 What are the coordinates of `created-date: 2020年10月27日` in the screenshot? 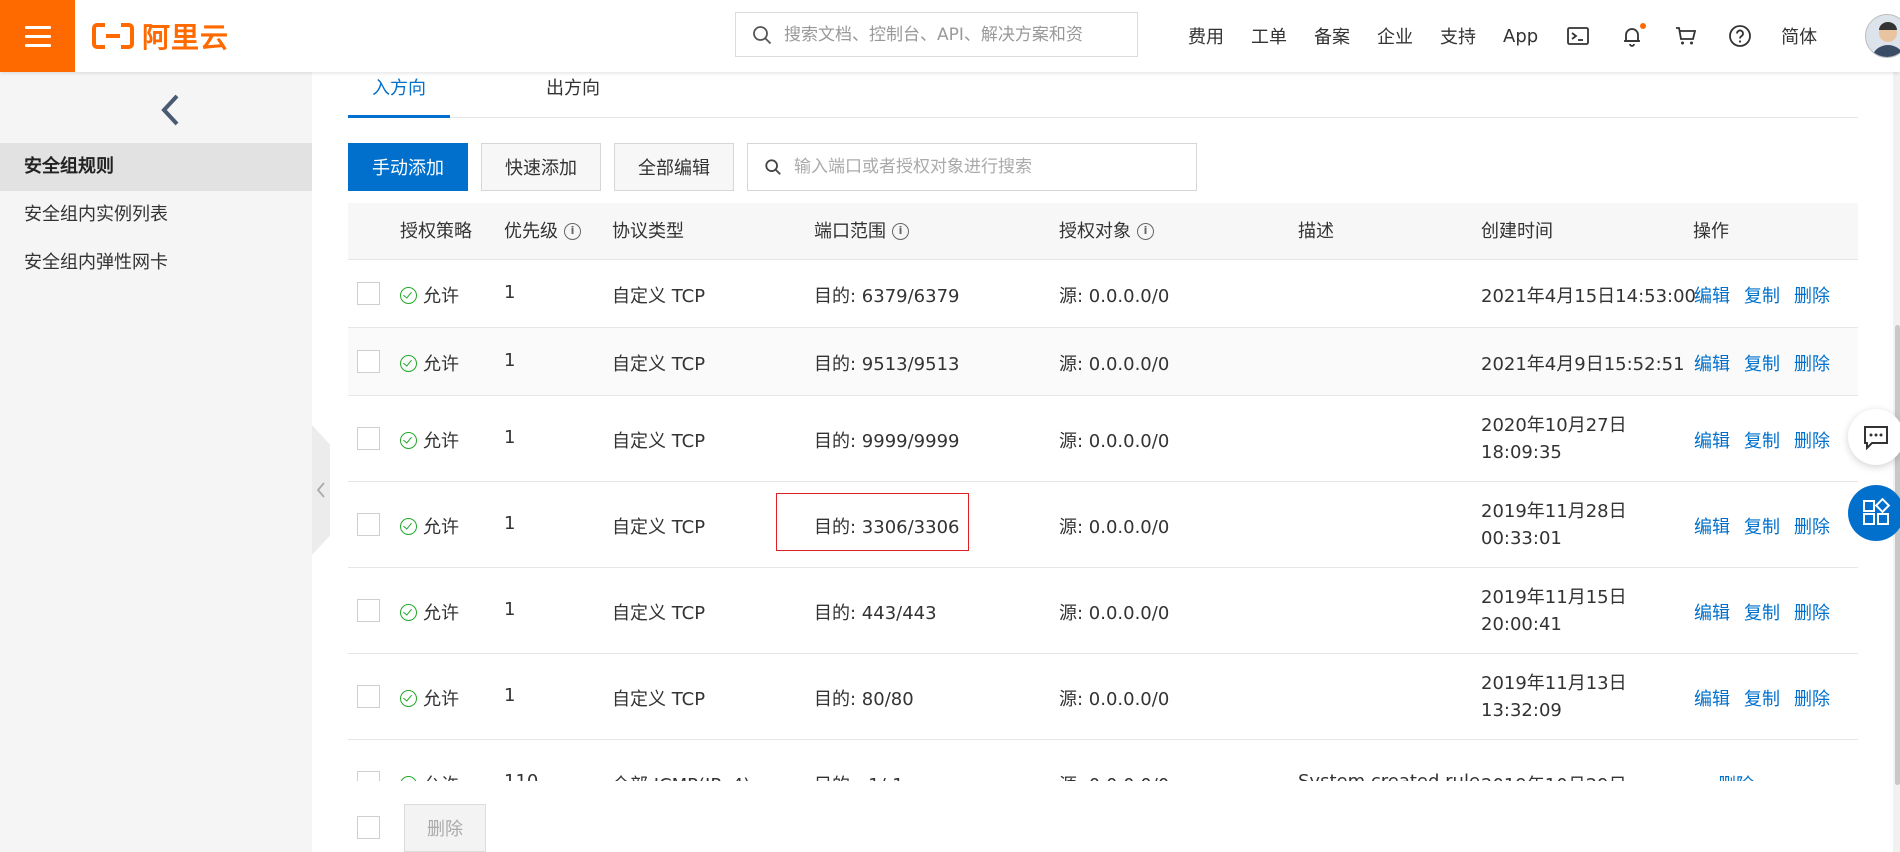 It's located at (1554, 425).